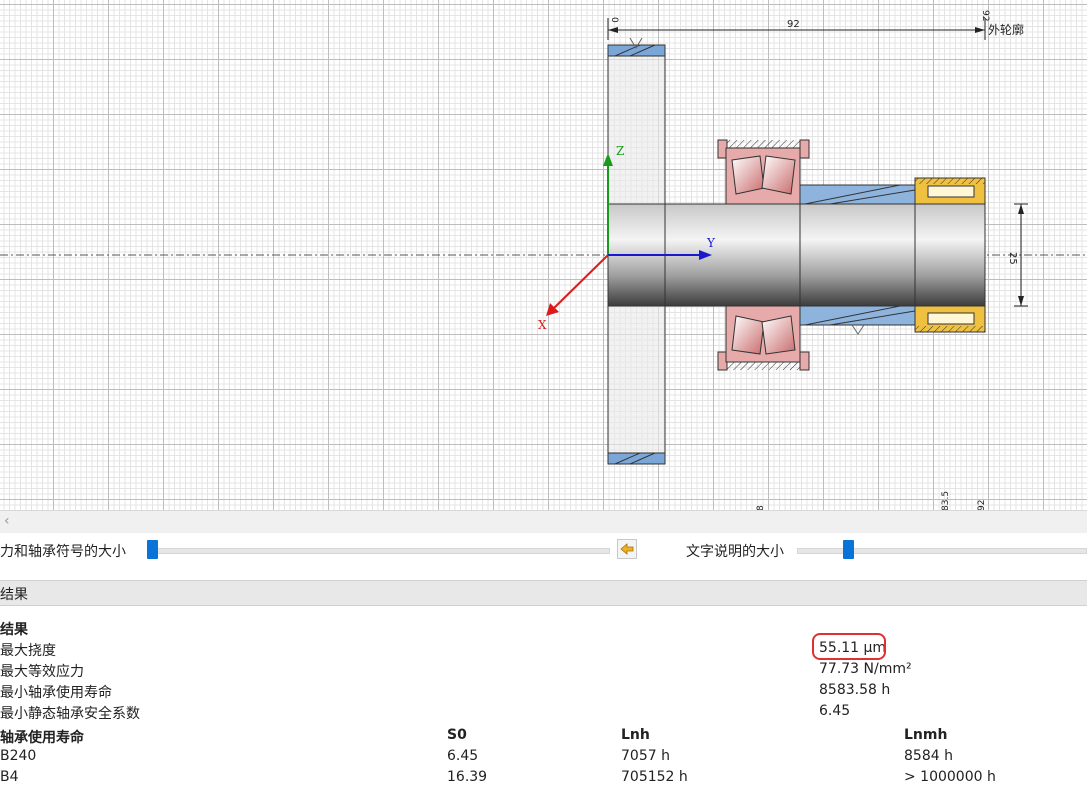  Describe the element at coordinates (581, 281) in the screenshot. I see `x-axis` at that location.